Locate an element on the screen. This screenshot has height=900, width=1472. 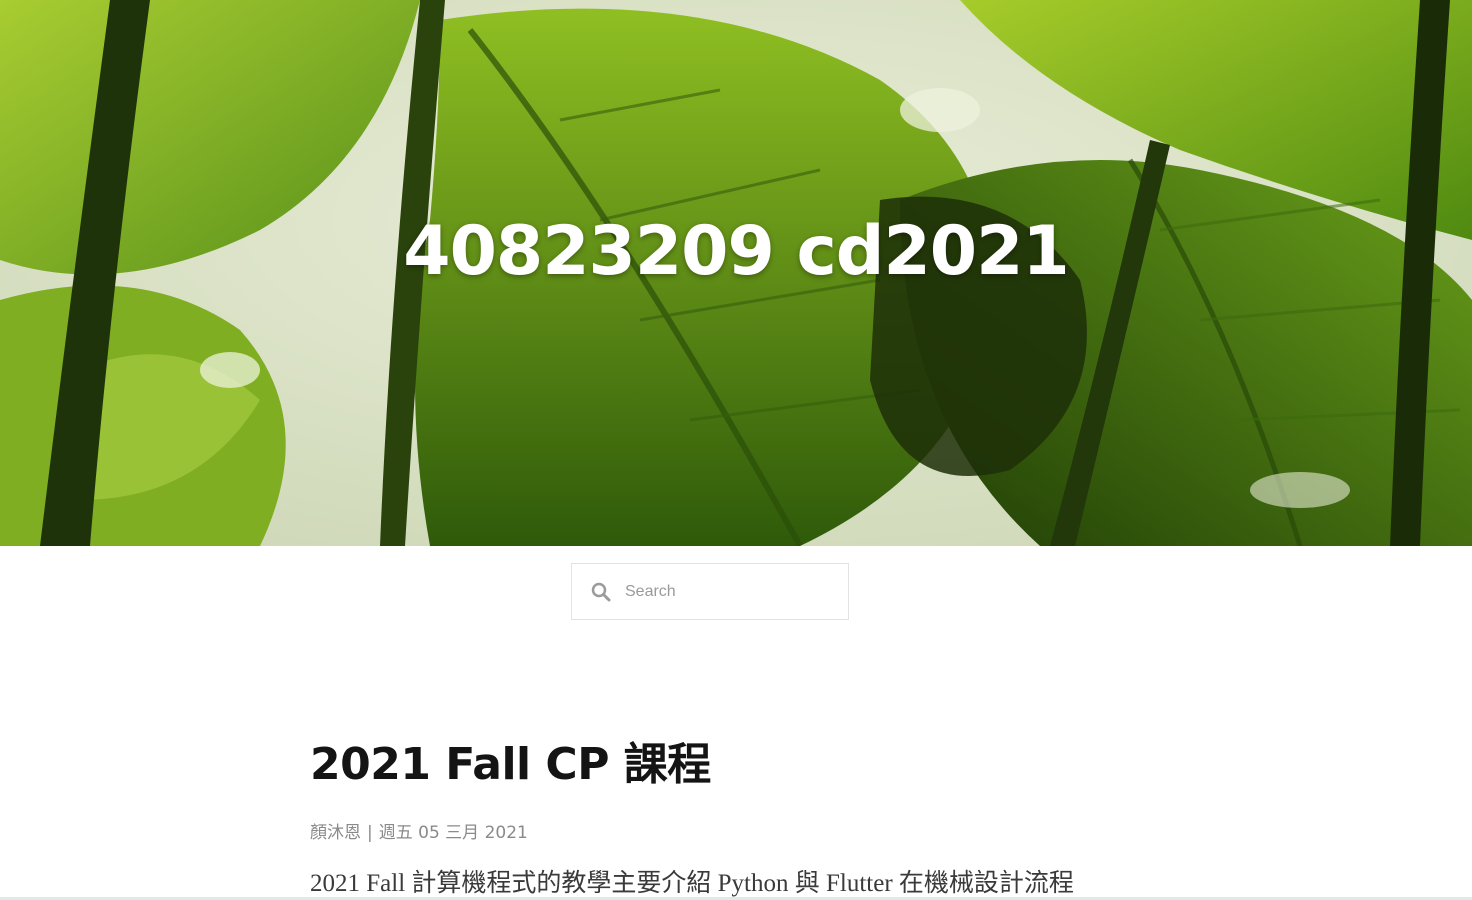
search-input is located at coordinates (725, 591).